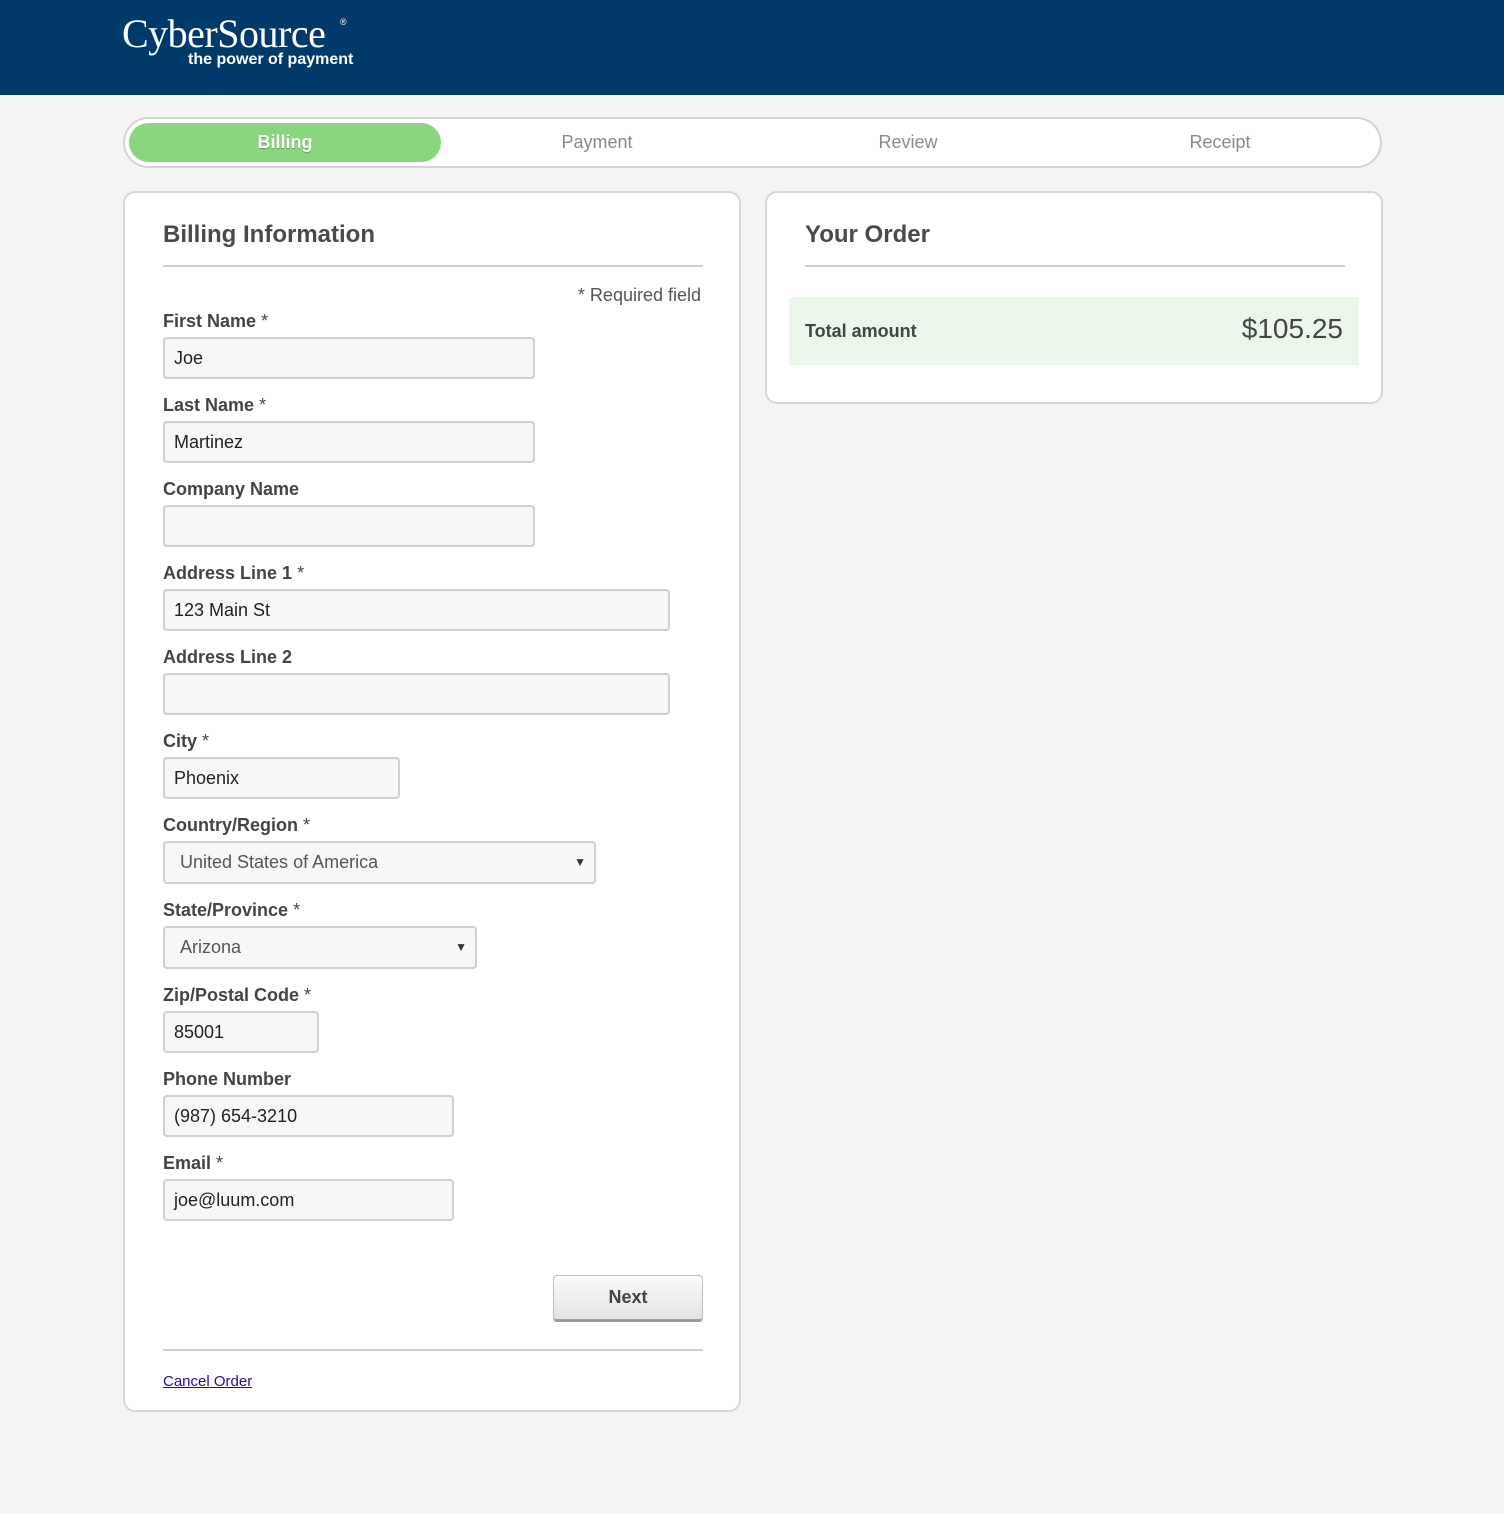 This screenshot has width=1504, height=1514. I want to click on address-line-1-field: 123 Main St, so click(416, 610).